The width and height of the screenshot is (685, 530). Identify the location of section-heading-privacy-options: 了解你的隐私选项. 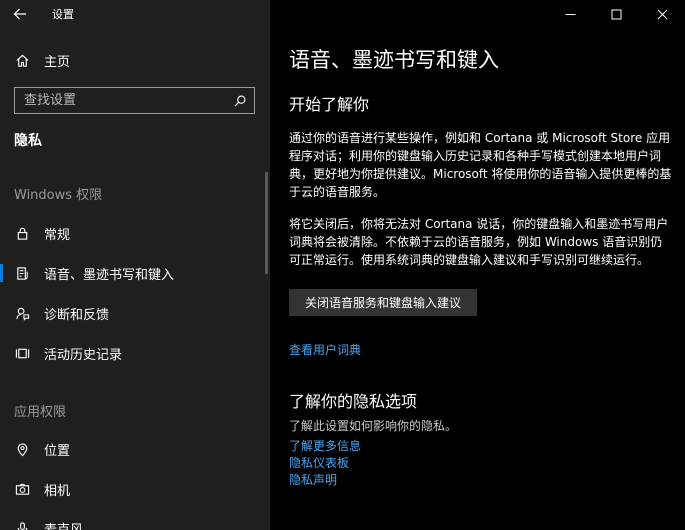
(353, 401).